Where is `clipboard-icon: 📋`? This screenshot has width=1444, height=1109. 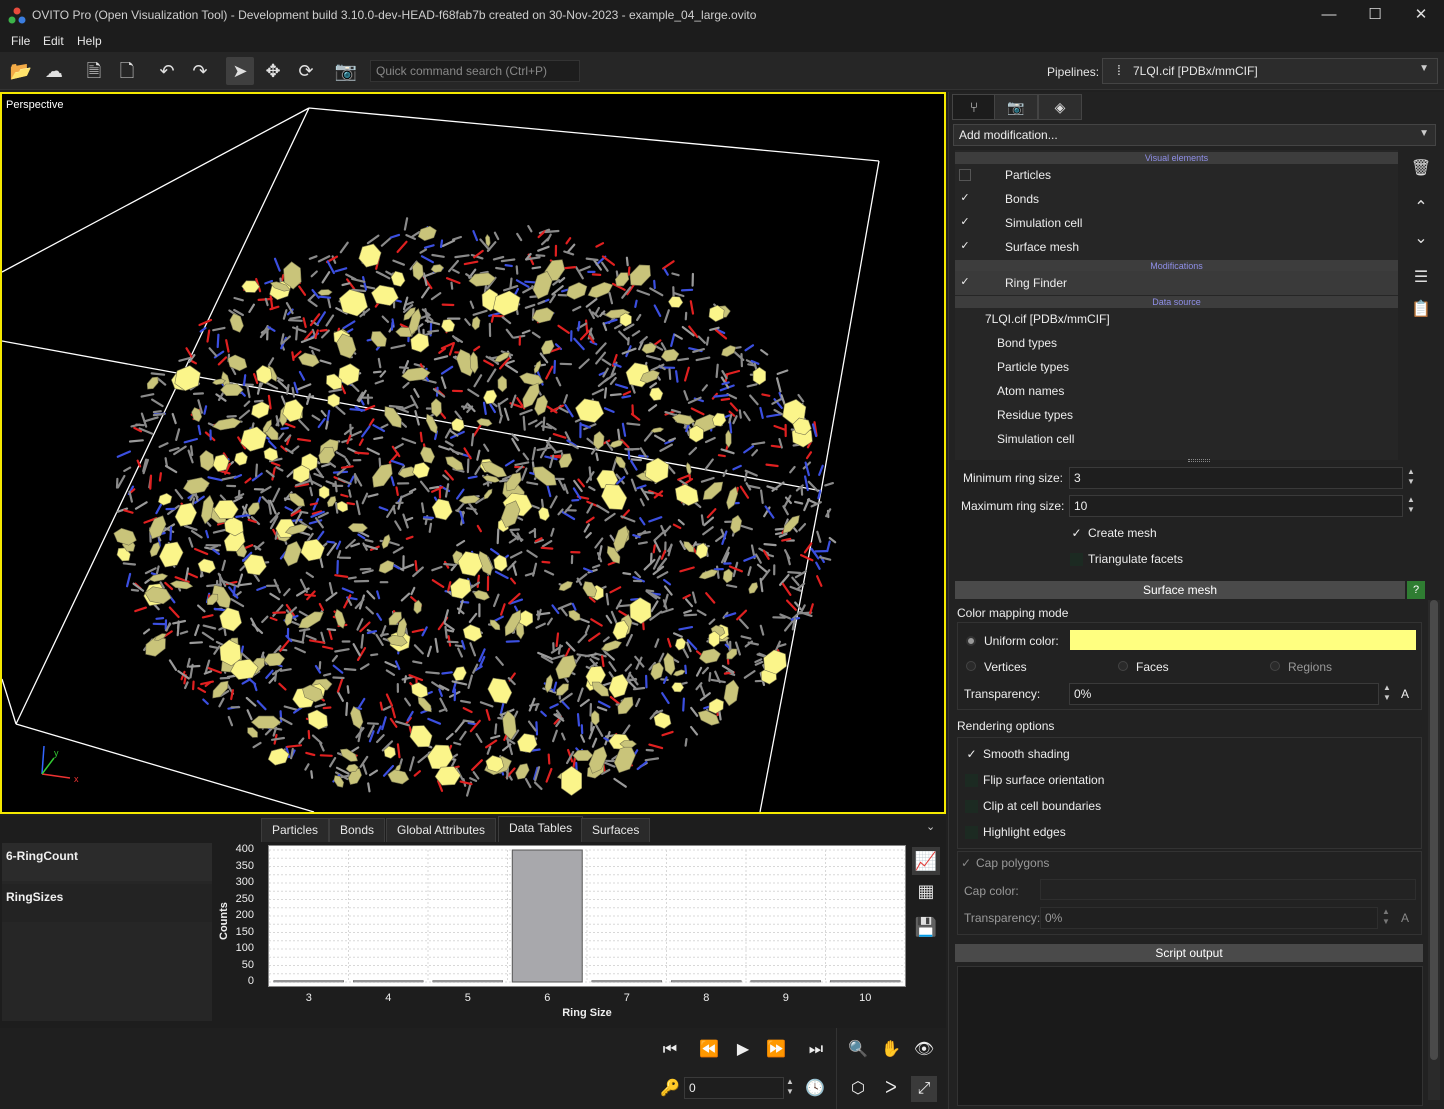 clipboard-icon: 📋 is located at coordinates (1421, 310).